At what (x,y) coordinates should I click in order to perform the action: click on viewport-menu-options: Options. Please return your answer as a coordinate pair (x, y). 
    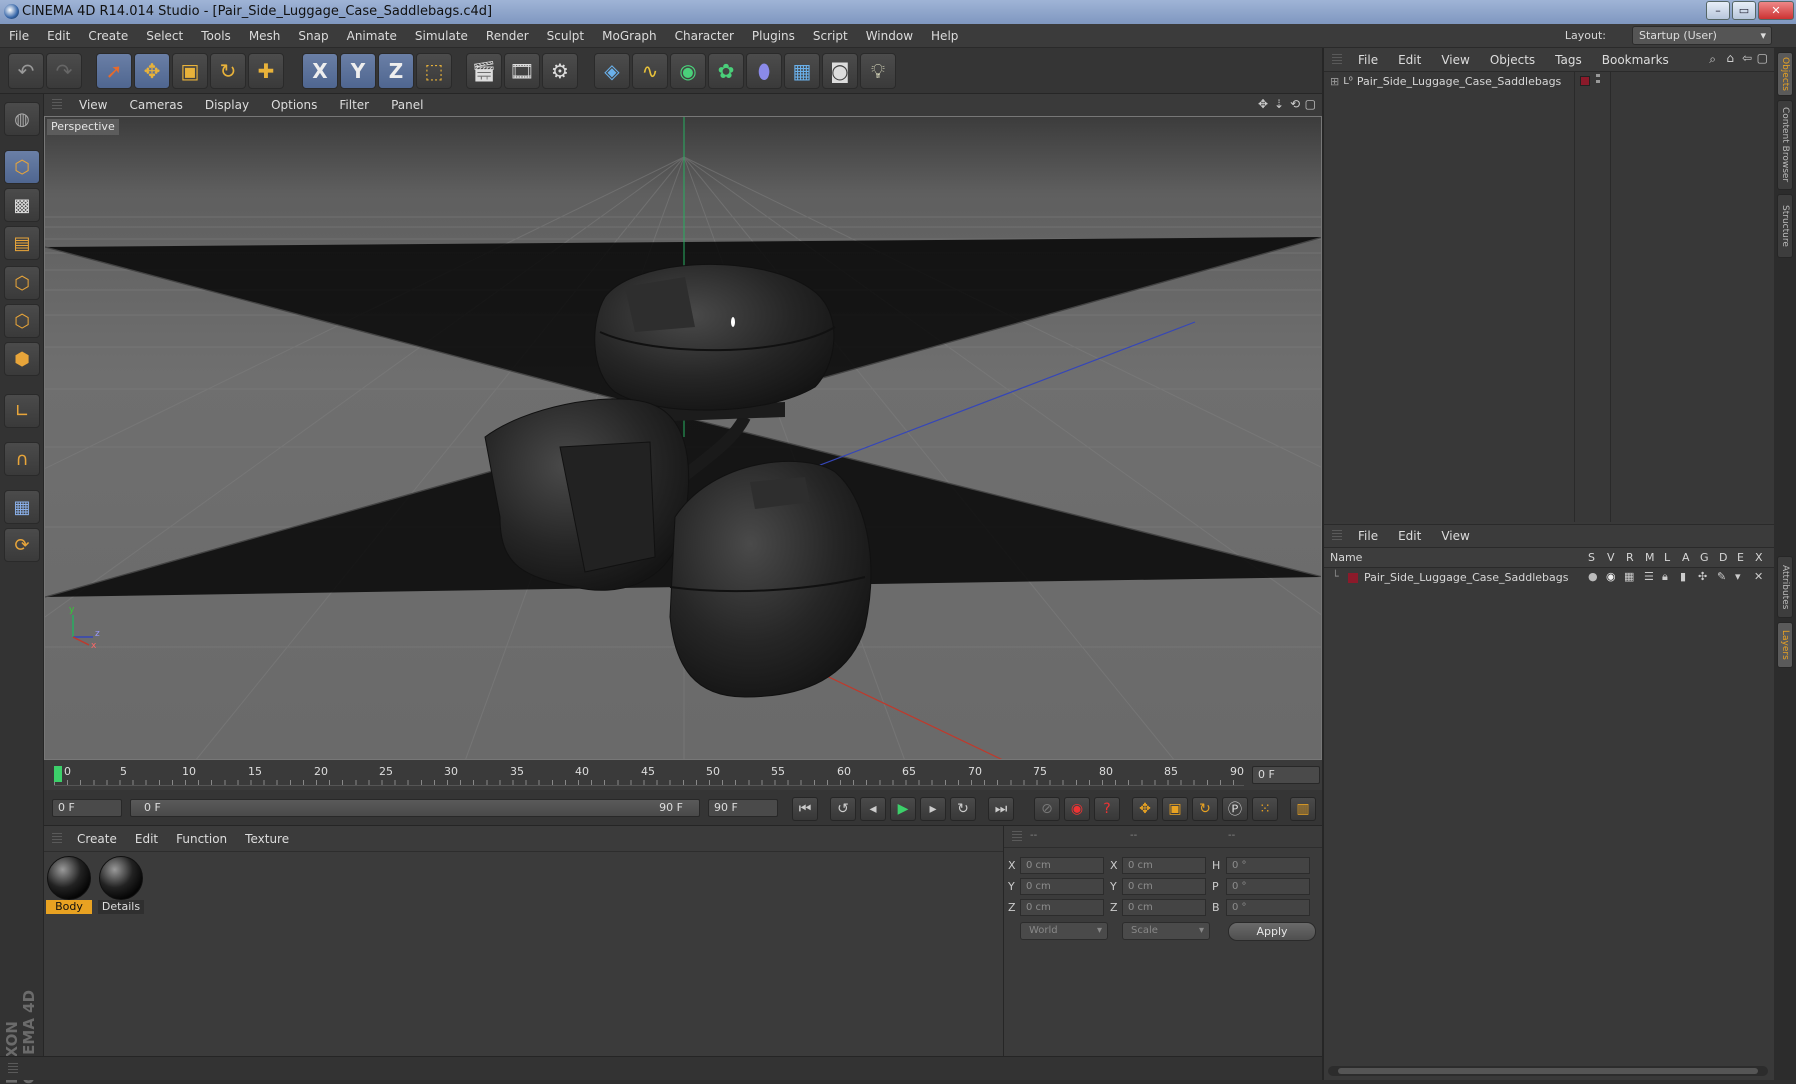
    Looking at the image, I should click on (294, 105).